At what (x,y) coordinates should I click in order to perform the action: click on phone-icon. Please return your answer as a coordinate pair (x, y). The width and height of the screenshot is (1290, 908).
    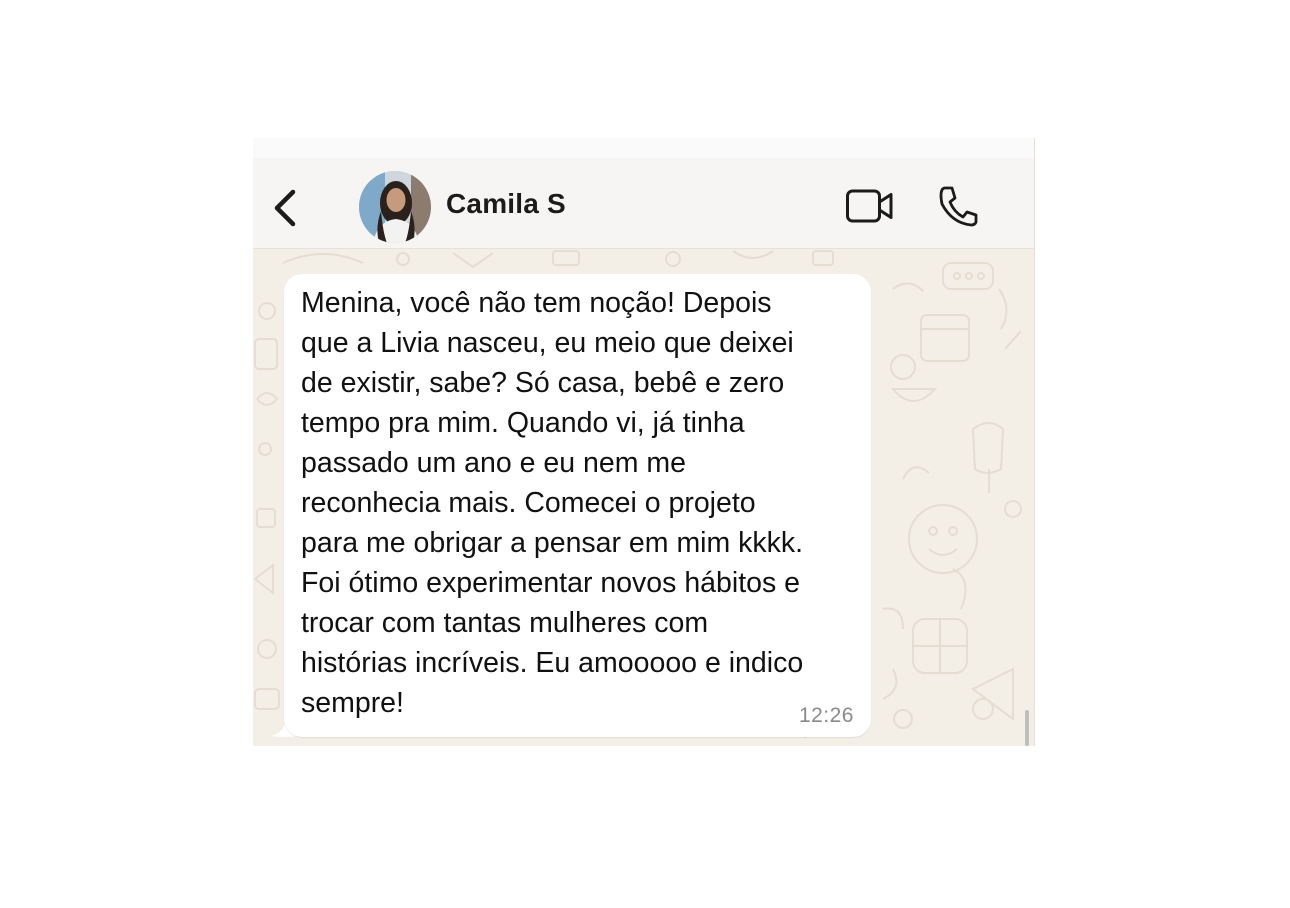
    Looking at the image, I should click on (958, 206).